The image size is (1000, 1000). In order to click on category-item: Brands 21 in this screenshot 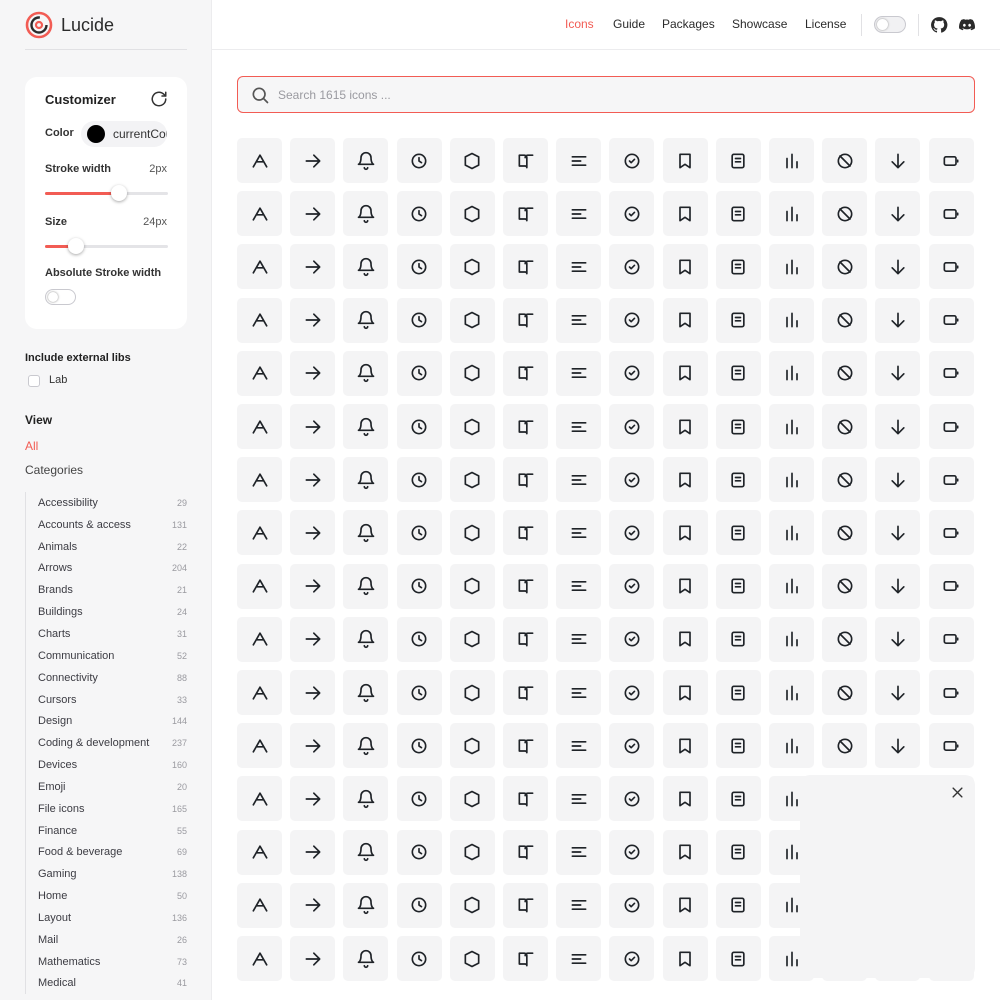, I will do `click(106, 590)`.